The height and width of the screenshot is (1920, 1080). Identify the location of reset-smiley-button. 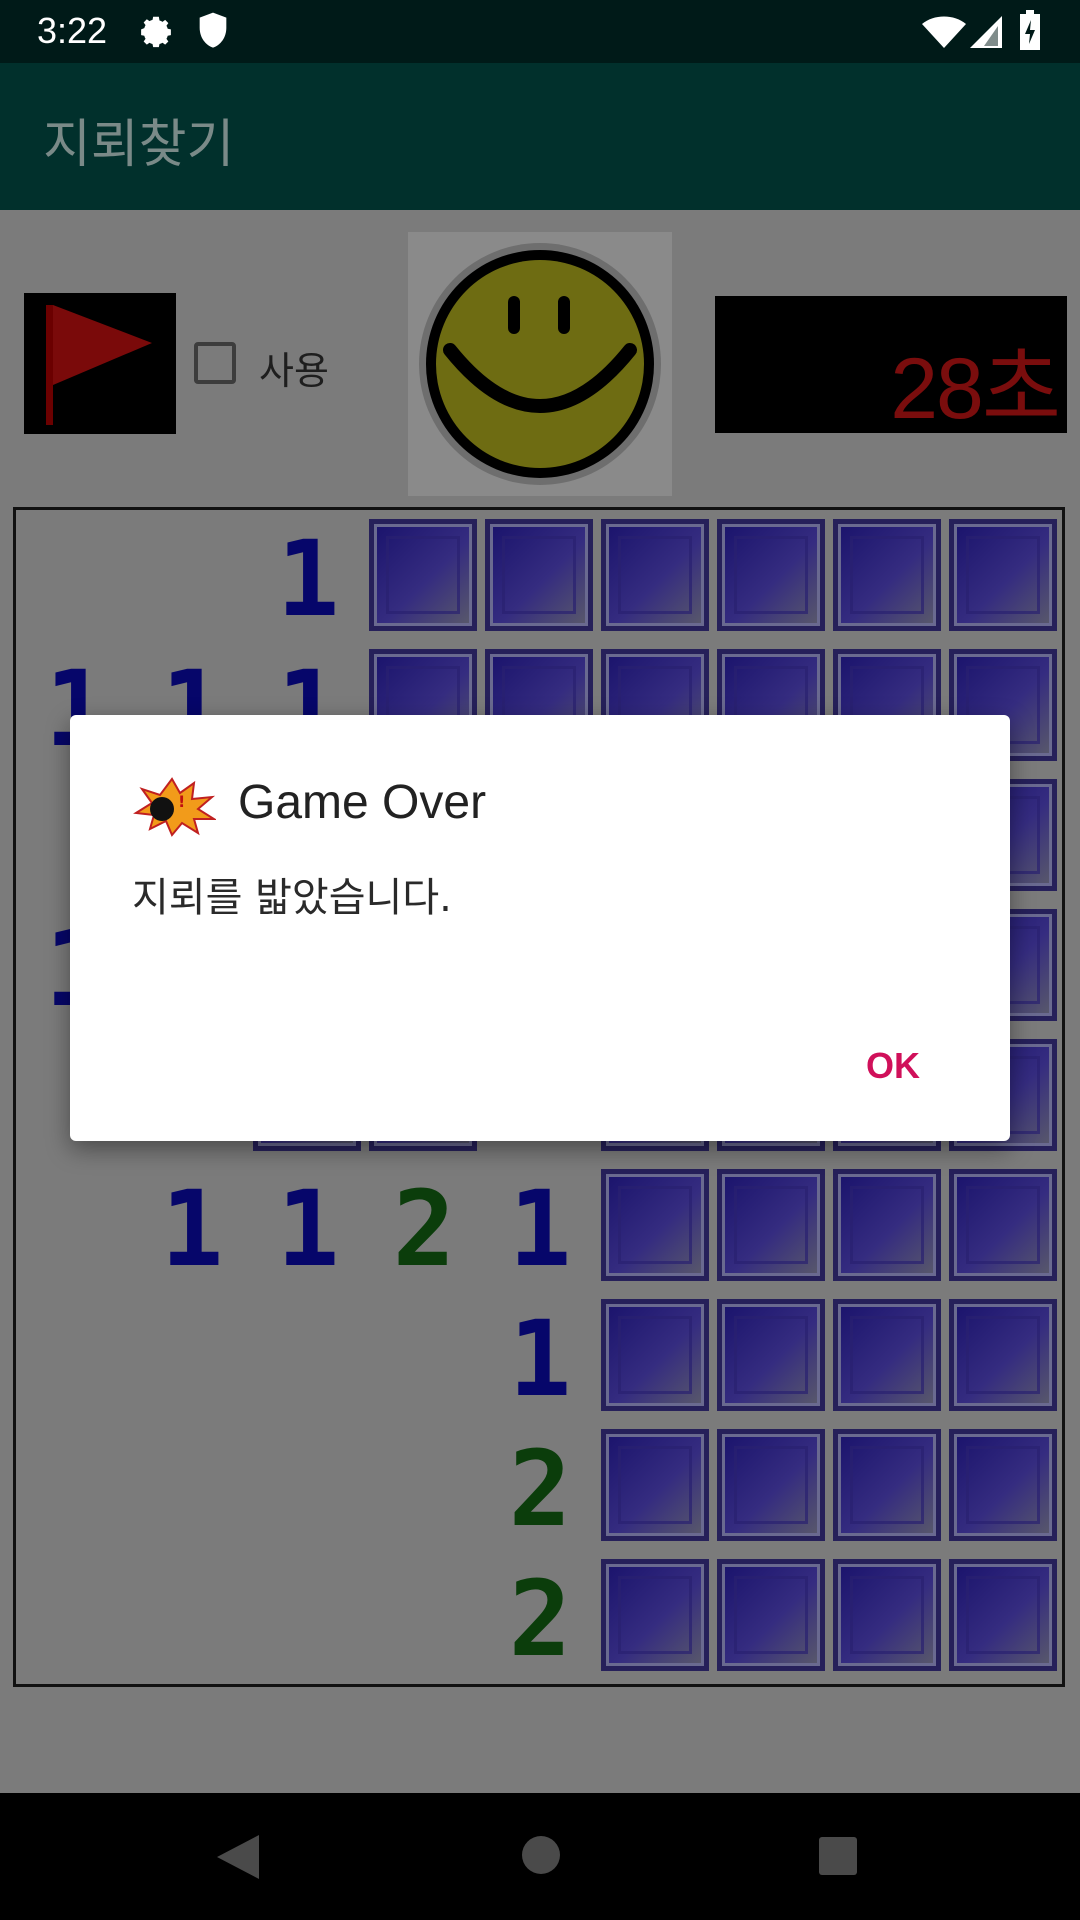
(540, 364).